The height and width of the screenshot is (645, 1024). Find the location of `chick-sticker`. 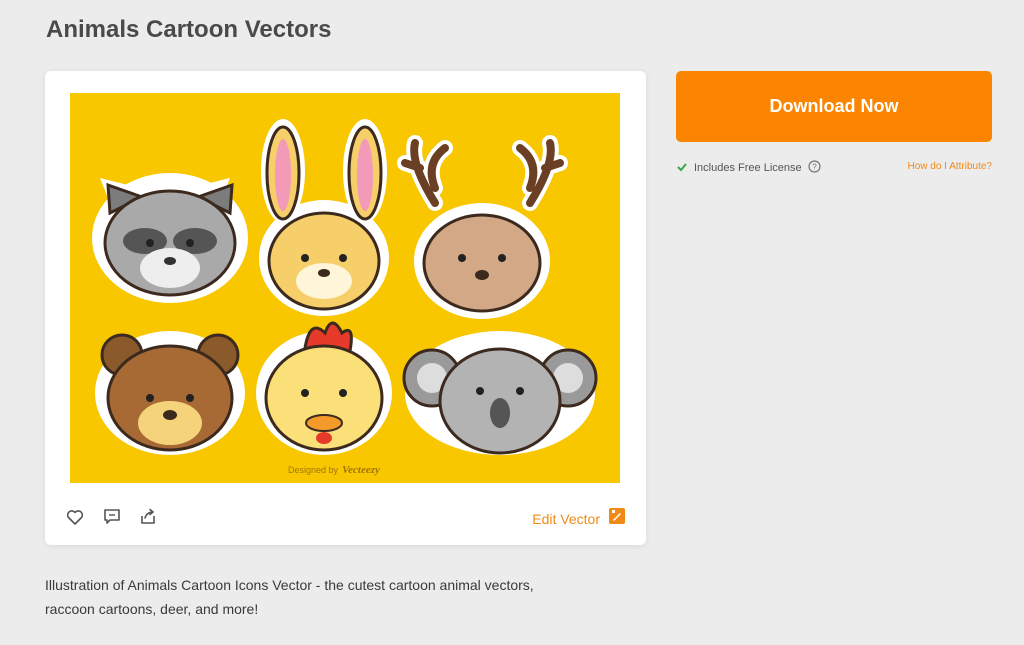

chick-sticker is located at coordinates (324, 388).